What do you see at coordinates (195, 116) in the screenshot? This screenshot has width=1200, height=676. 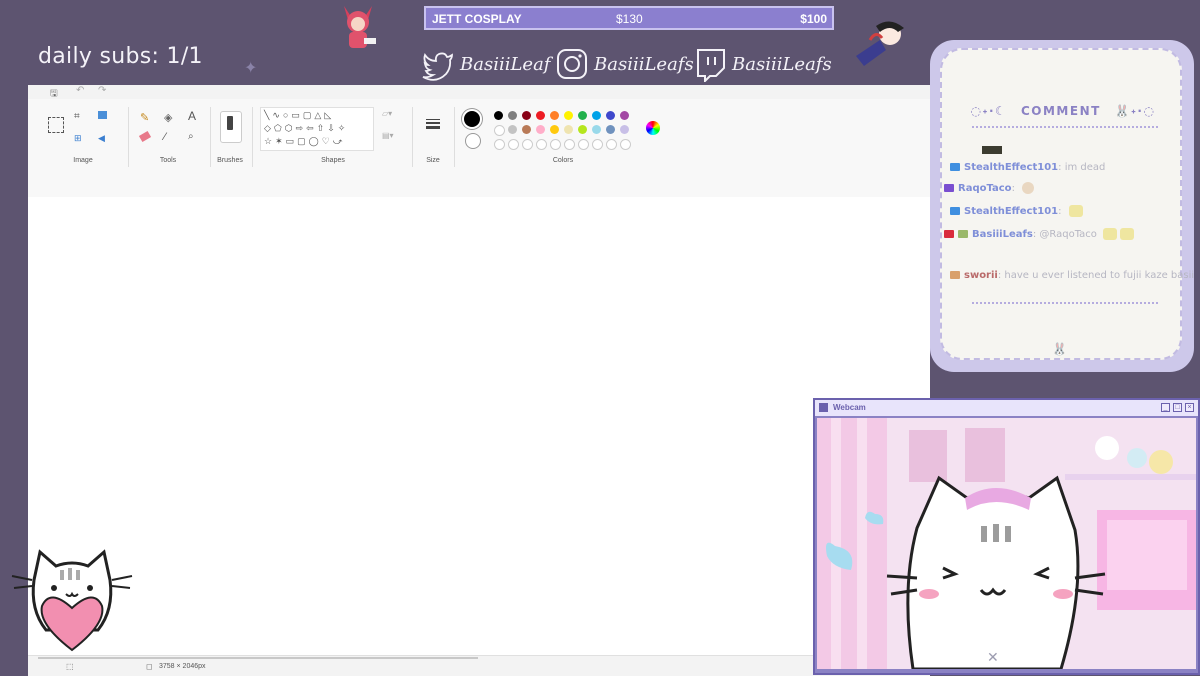 I see `text-tool-icon: A` at bounding box center [195, 116].